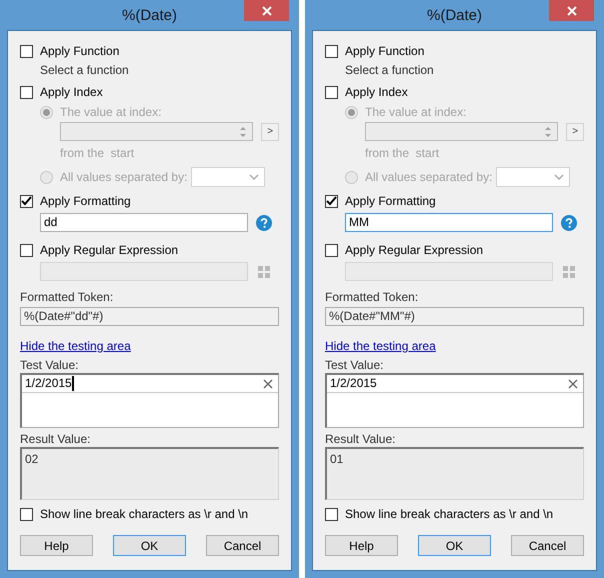 This screenshot has height=578, width=604. What do you see at coordinates (144, 222) in the screenshot?
I see `format-field: dd` at bounding box center [144, 222].